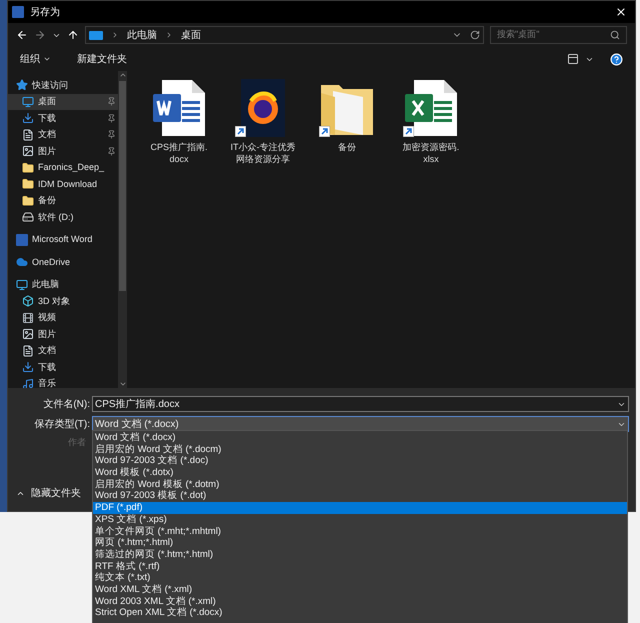  What do you see at coordinates (360, 496) in the screenshot?
I see `file-type-option: Word 97-2003 模板 (*.dot)` at bounding box center [360, 496].